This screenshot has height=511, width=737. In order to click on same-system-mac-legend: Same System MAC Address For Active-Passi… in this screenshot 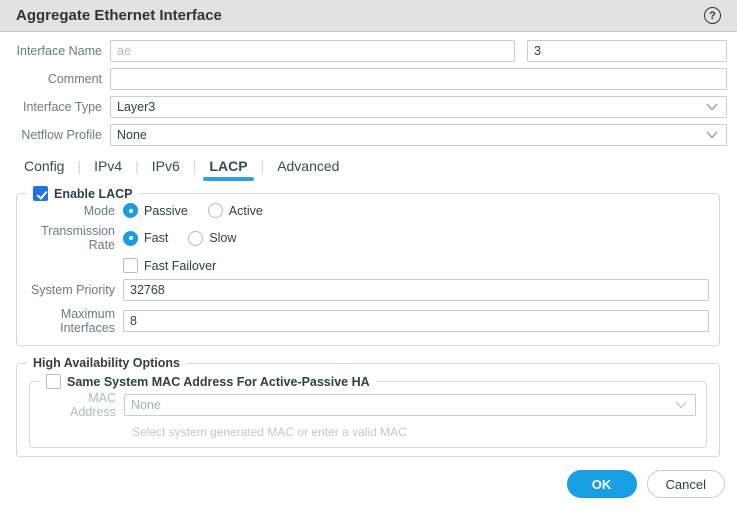, I will do `click(208, 381)`.